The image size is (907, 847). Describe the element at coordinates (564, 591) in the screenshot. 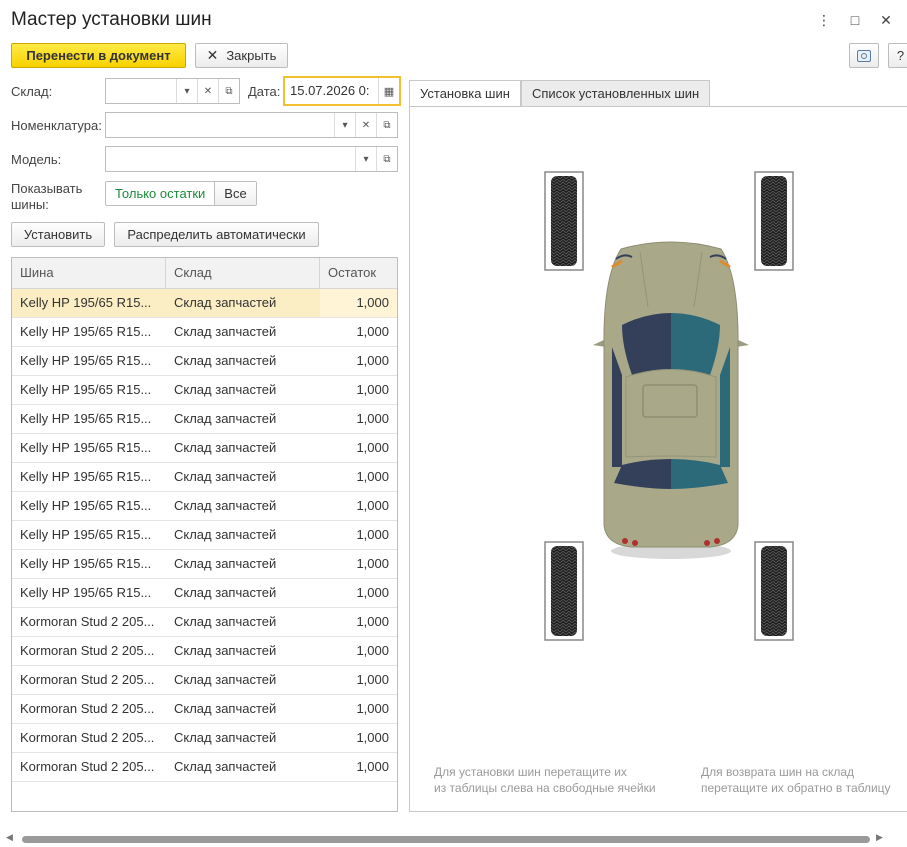

I see `tire-slot-rear-left` at that location.